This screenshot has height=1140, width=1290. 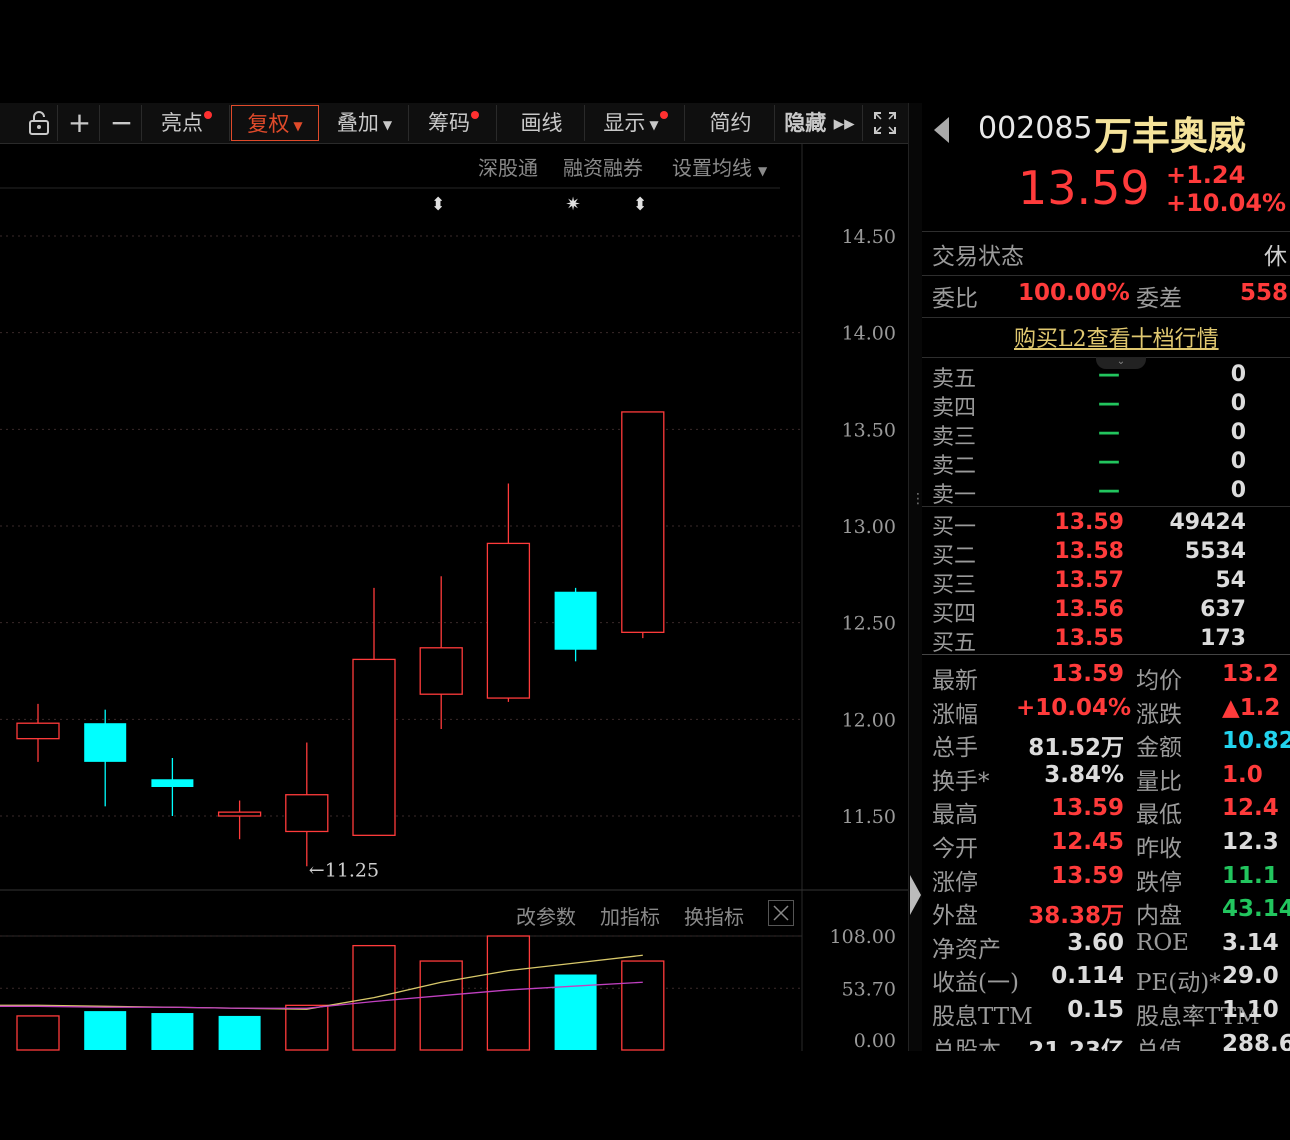 What do you see at coordinates (966, 1044) in the screenshot?
I see `stat-label: 总股本` at bounding box center [966, 1044].